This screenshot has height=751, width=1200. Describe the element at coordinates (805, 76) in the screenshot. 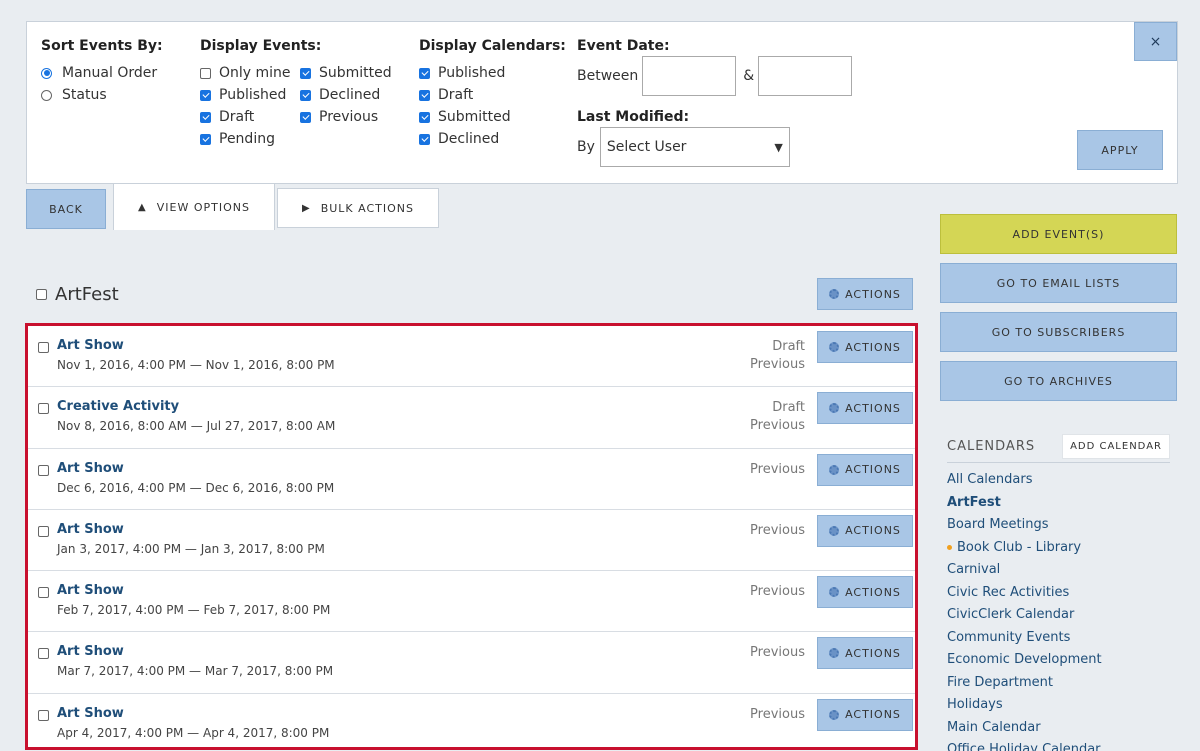

I see `date-to-input` at that location.